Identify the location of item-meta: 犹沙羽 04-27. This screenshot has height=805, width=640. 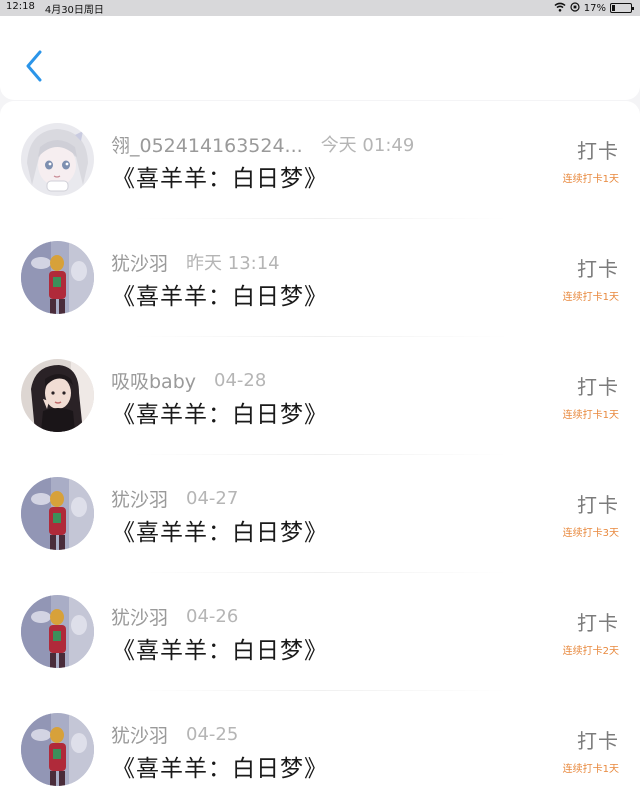
(175, 498).